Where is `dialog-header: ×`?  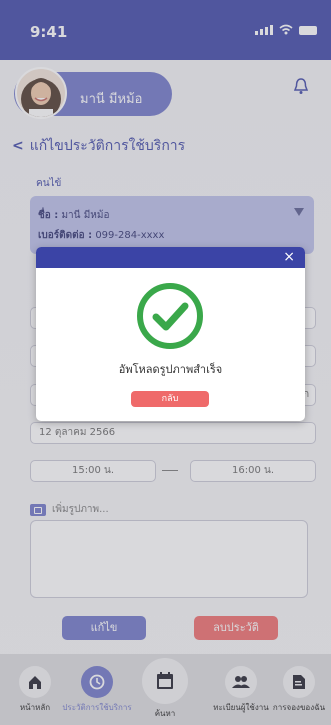
dialog-header: × is located at coordinates (170, 257).